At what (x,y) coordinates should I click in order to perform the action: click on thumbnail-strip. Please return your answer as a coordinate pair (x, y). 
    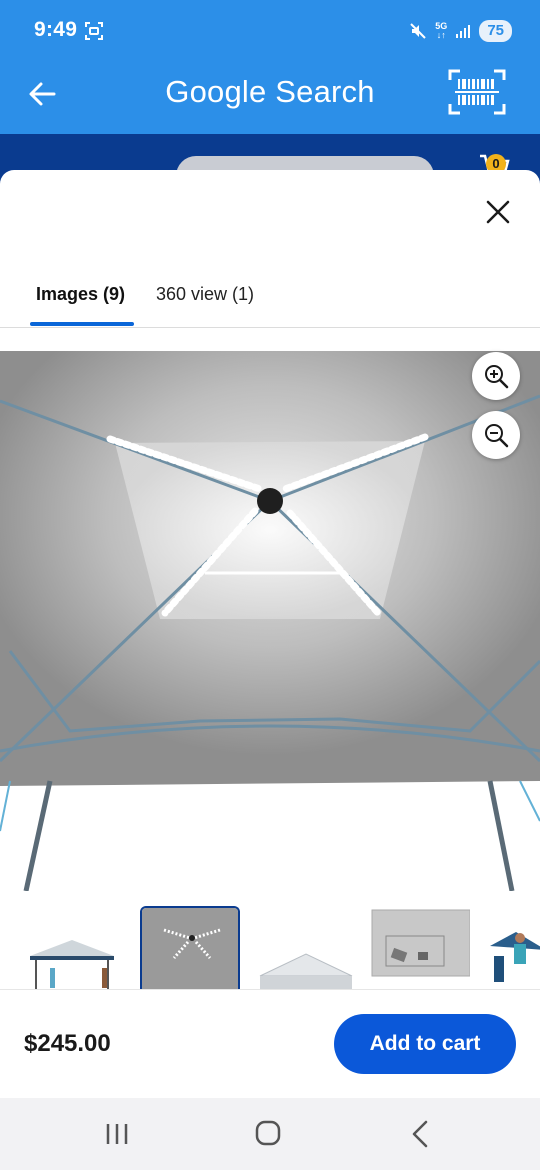
    Looking at the image, I should click on (270, 946).